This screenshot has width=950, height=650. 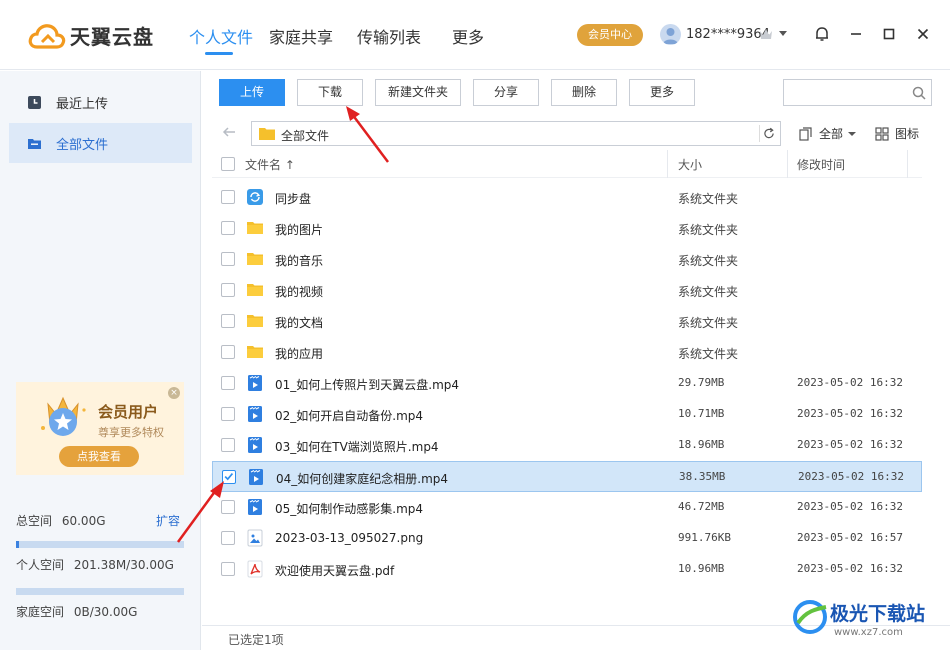 I want to click on table-row: 04_如何创建家庭纪念相册.mp4 38.35MB 2023-05-02 16:32, so click(x=567, y=476).